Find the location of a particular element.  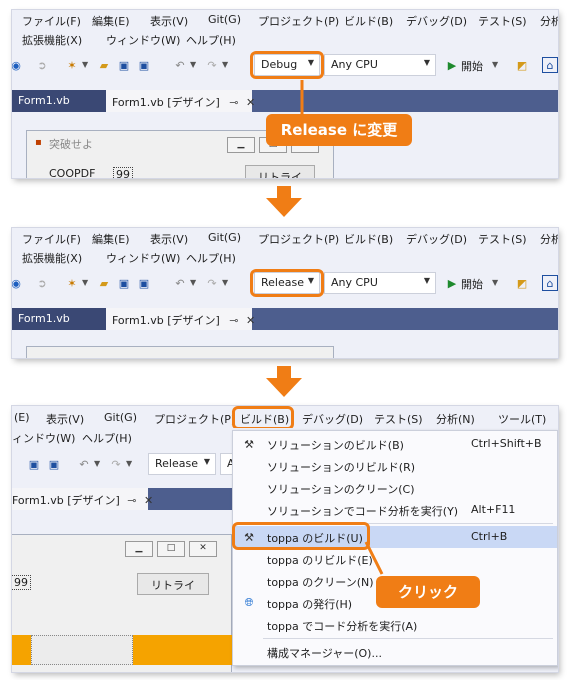

menu-item-build-solution: ⚒ ソリューションのビルド(B) Ctrl+Shift+B is located at coordinates (395, 444).